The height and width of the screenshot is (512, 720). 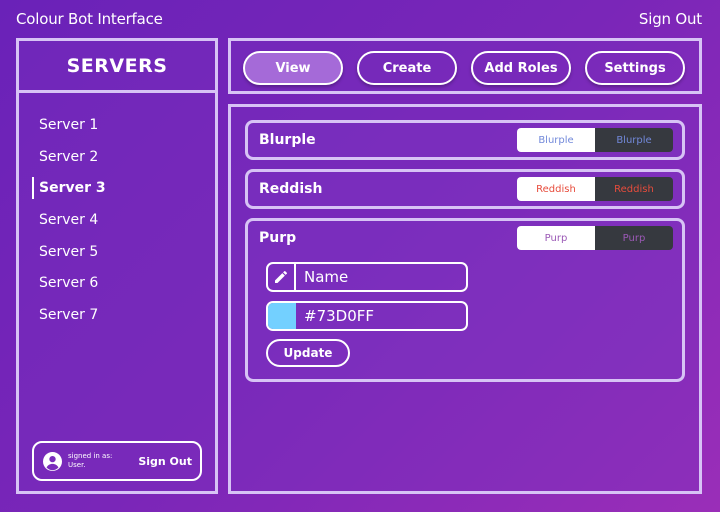 What do you see at coordinates (117, 461) in the screenshot?
I see `user-box: signed in as: User. Sign Out` at bounding box center [117, 461].